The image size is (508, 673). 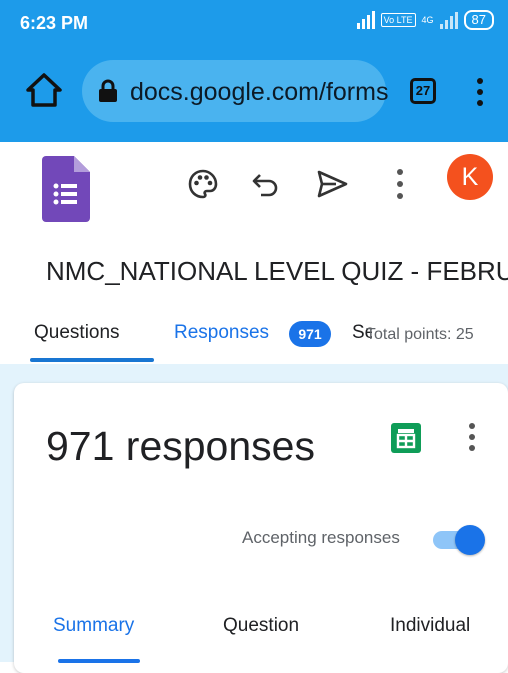 What do you see at coordinates (261, 626) in the screenshot?
I see `subtab-question: Question` at bounding box center [261, 626].